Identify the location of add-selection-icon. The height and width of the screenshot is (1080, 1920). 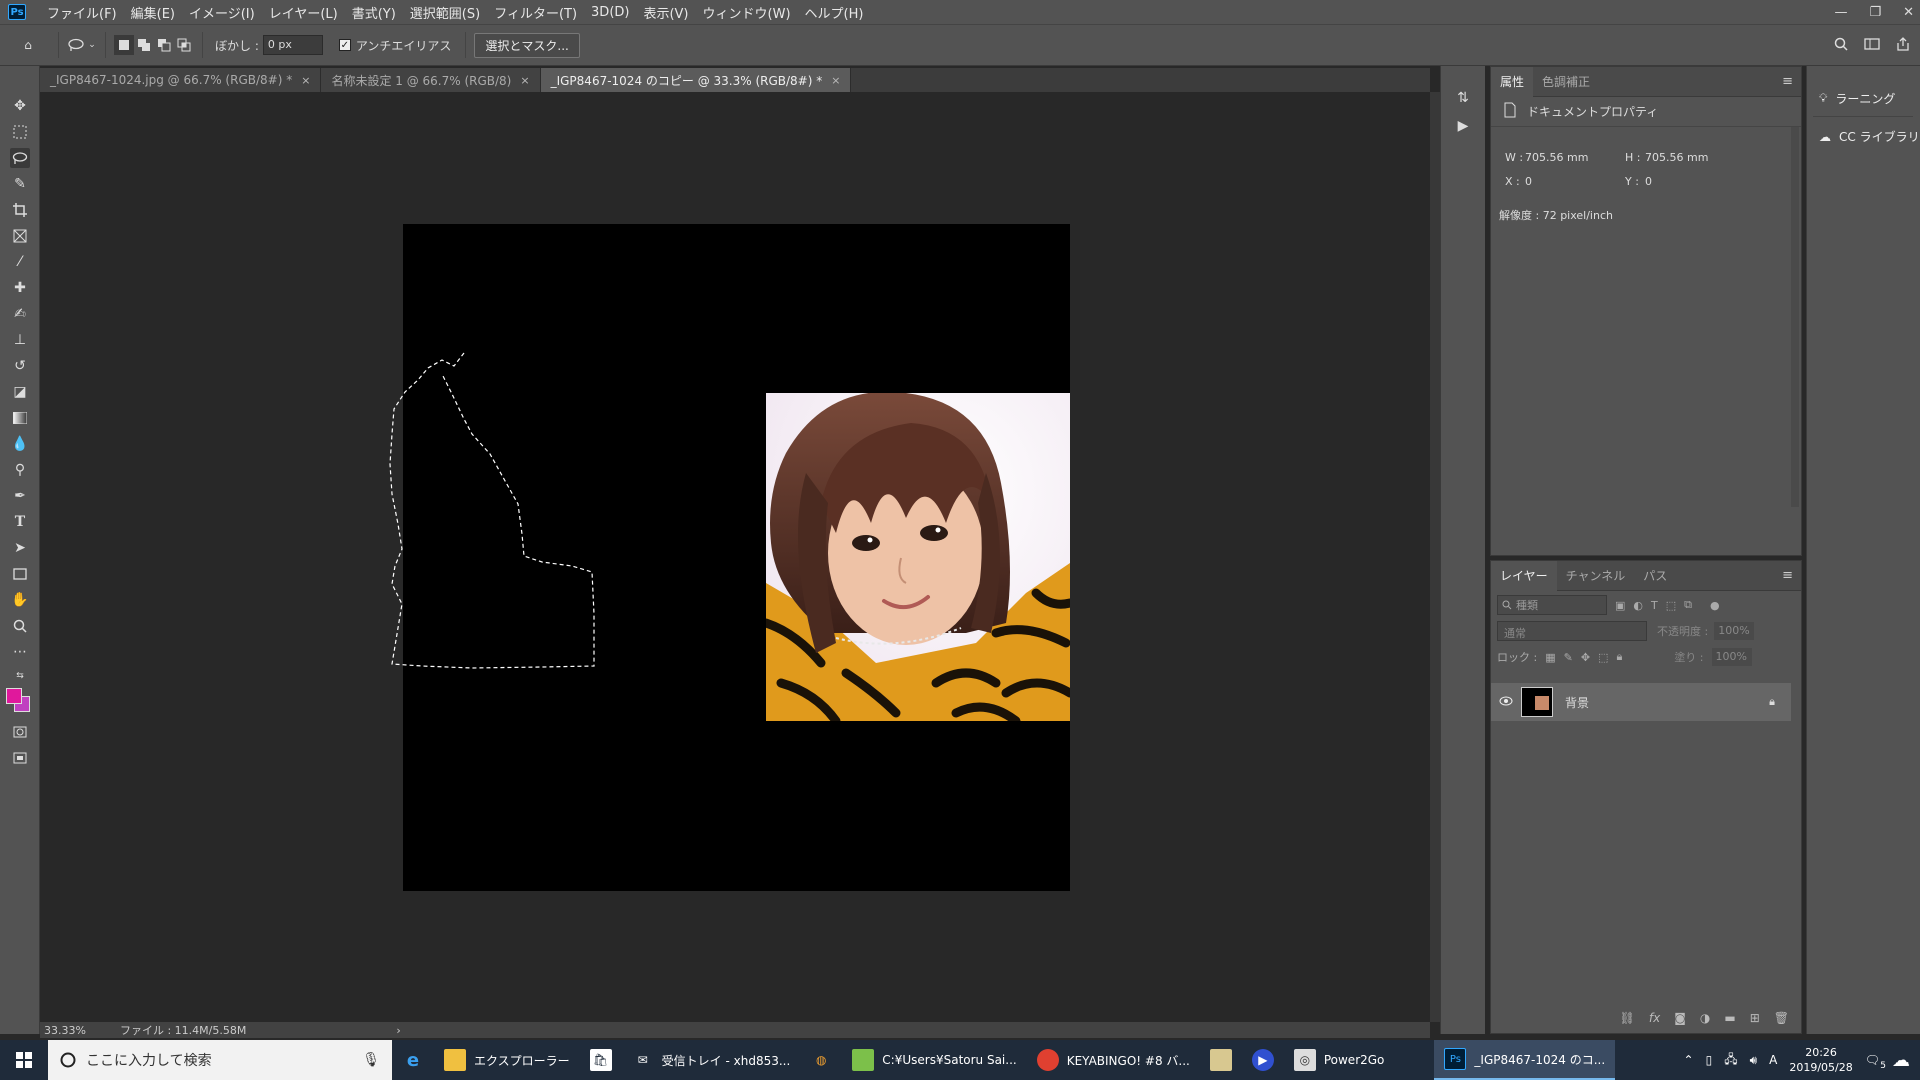
(144, 45).